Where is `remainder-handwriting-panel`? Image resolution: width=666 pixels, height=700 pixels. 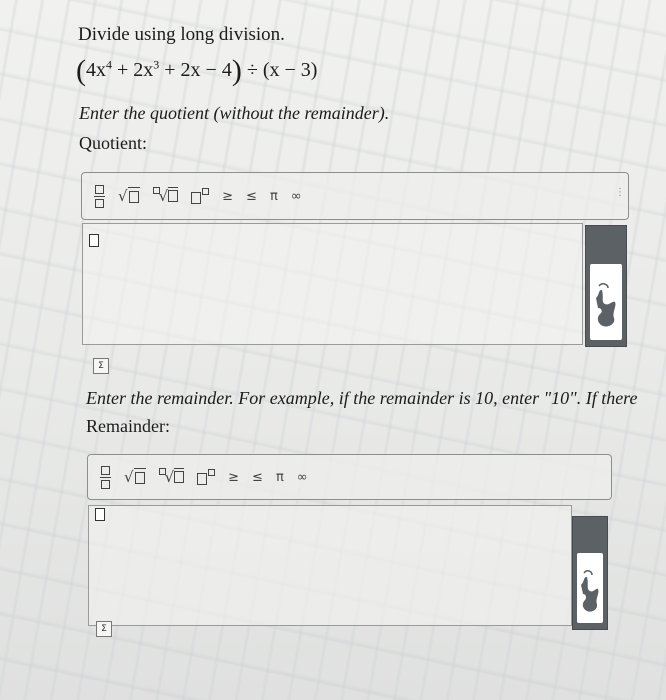 remainder-handwriting-panel is located at coordinates (590, 573).